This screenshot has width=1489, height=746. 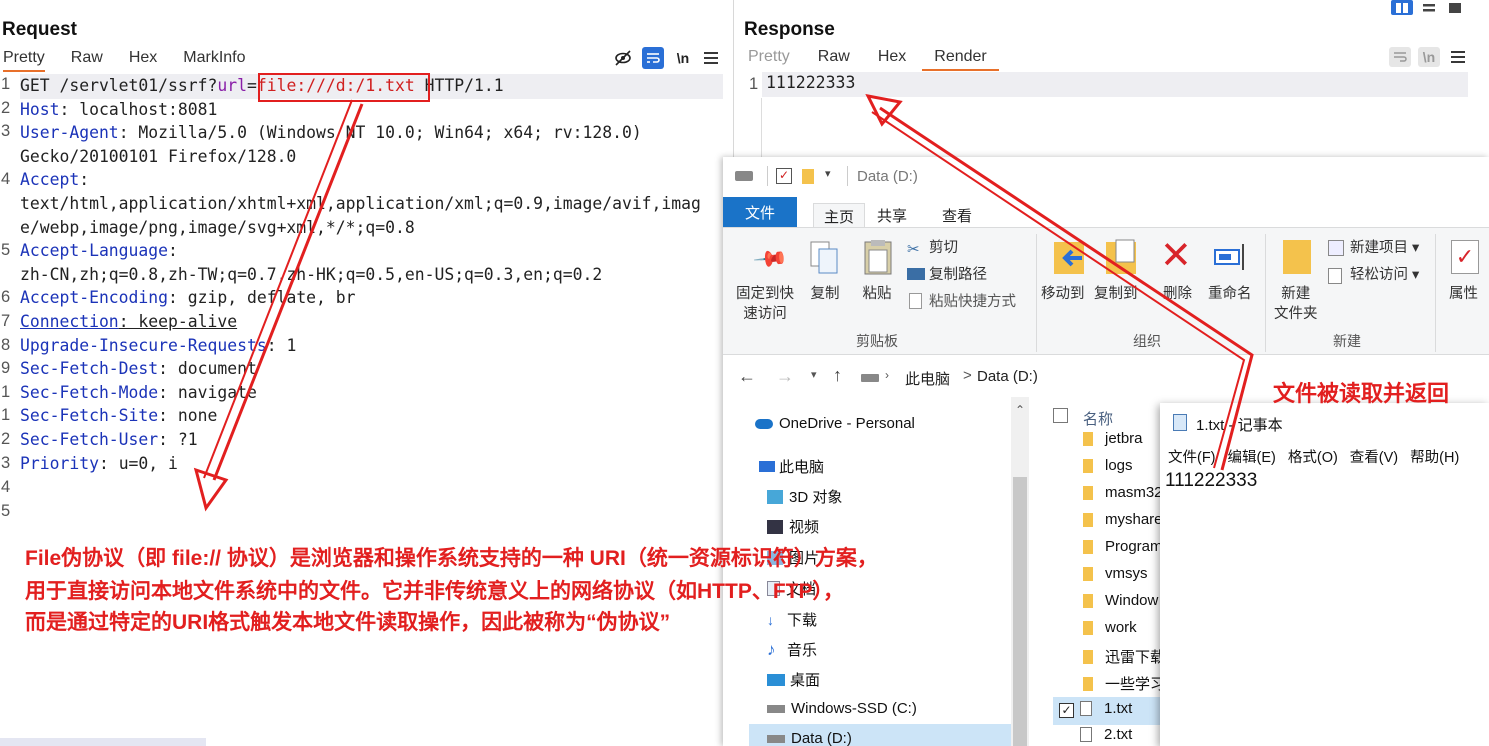 I want to click on explanation-line-3: 而是通过特定的URI格式触发本地文件读取操作，因此被称为“伪协议”, so click(x=348, y=622).